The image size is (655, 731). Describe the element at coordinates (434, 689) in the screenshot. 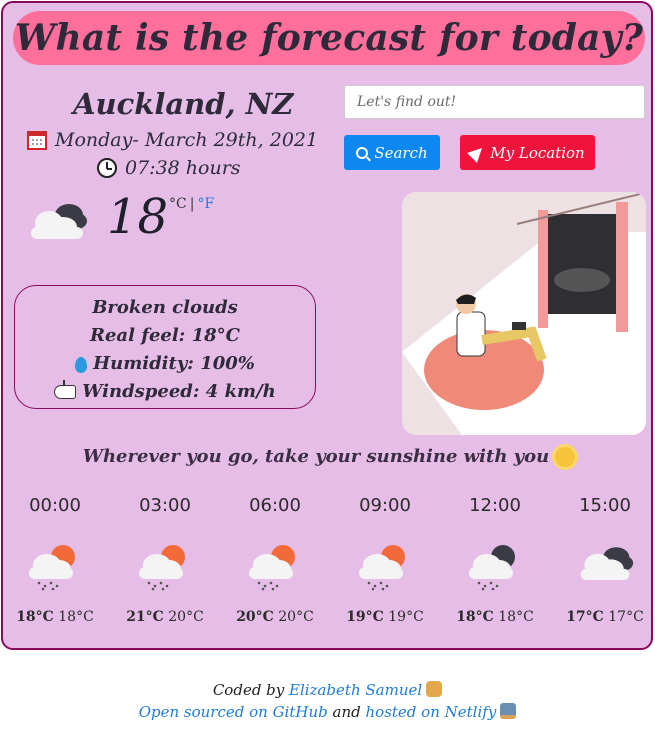

I see `raised-hands-icon` at that location.